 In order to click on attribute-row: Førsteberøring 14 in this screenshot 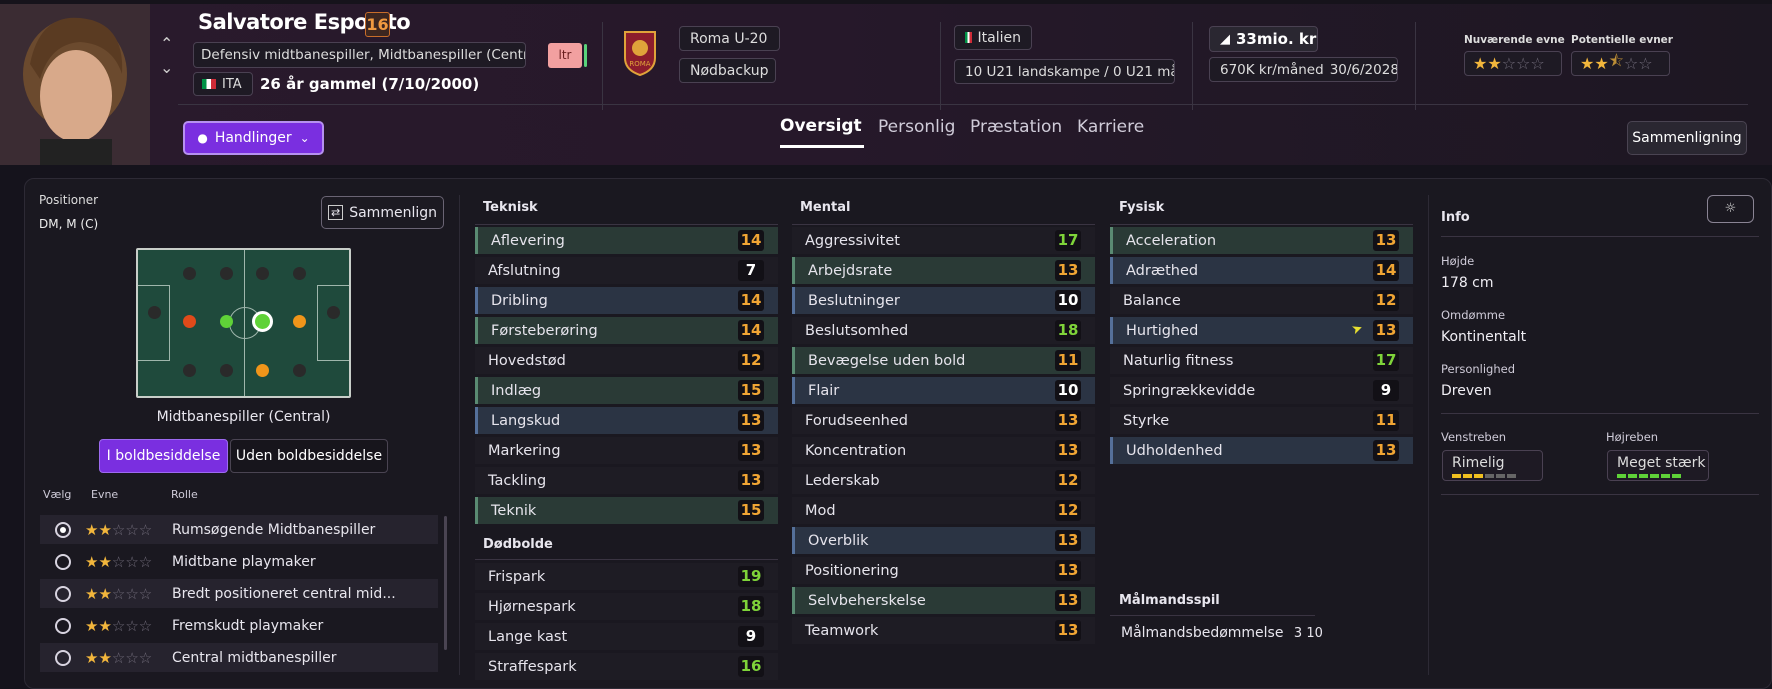, I will do `click(626, 330)`.